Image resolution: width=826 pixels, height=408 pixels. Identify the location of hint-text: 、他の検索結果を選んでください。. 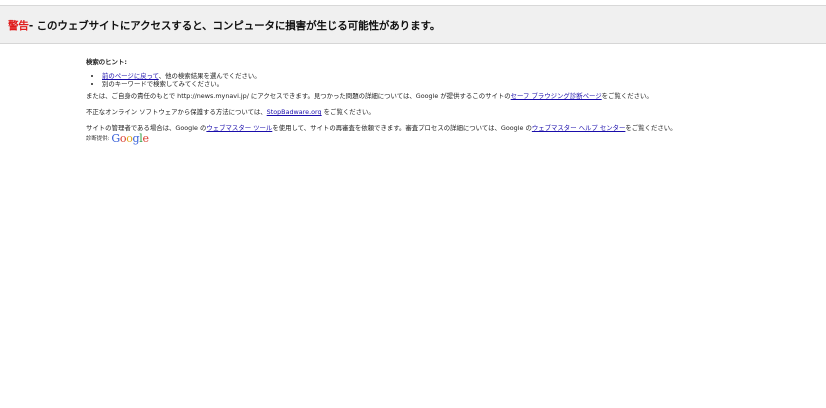
(209, 76).